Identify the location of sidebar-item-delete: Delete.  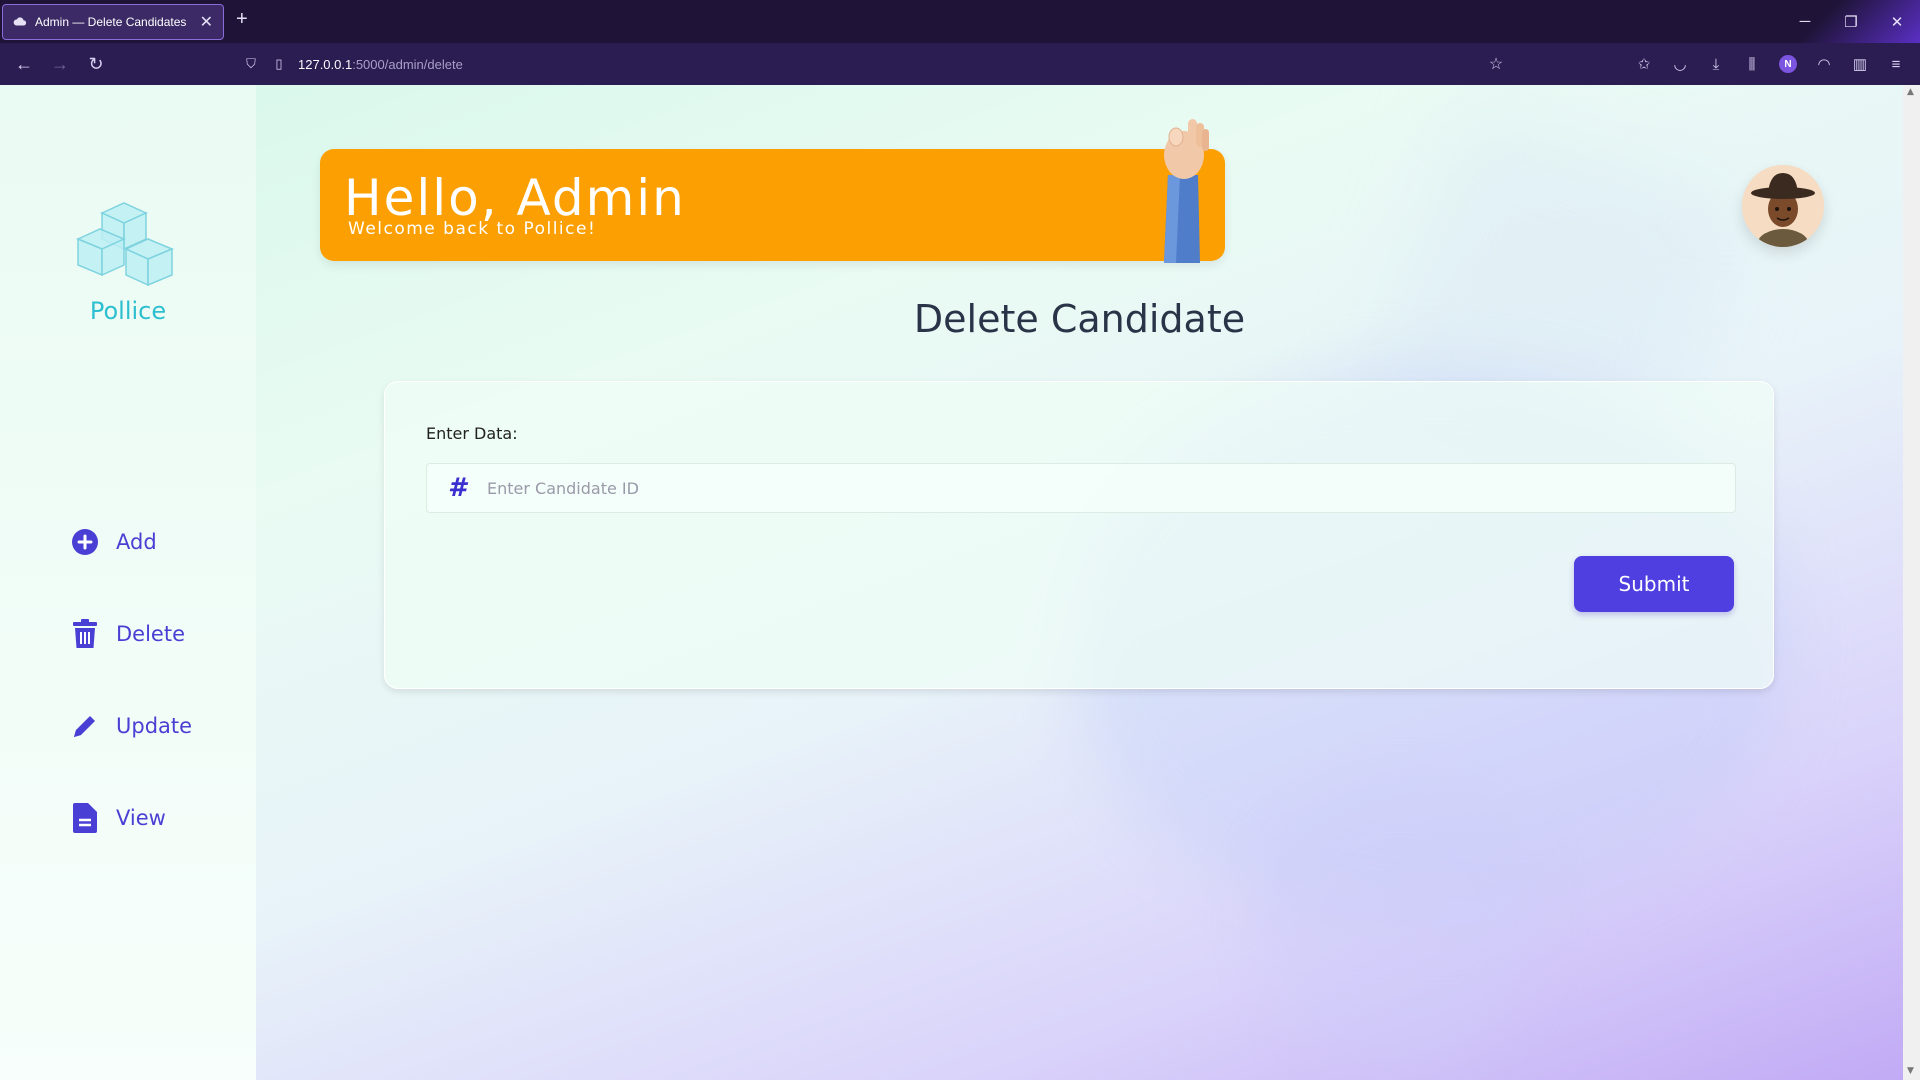
(127, 634).